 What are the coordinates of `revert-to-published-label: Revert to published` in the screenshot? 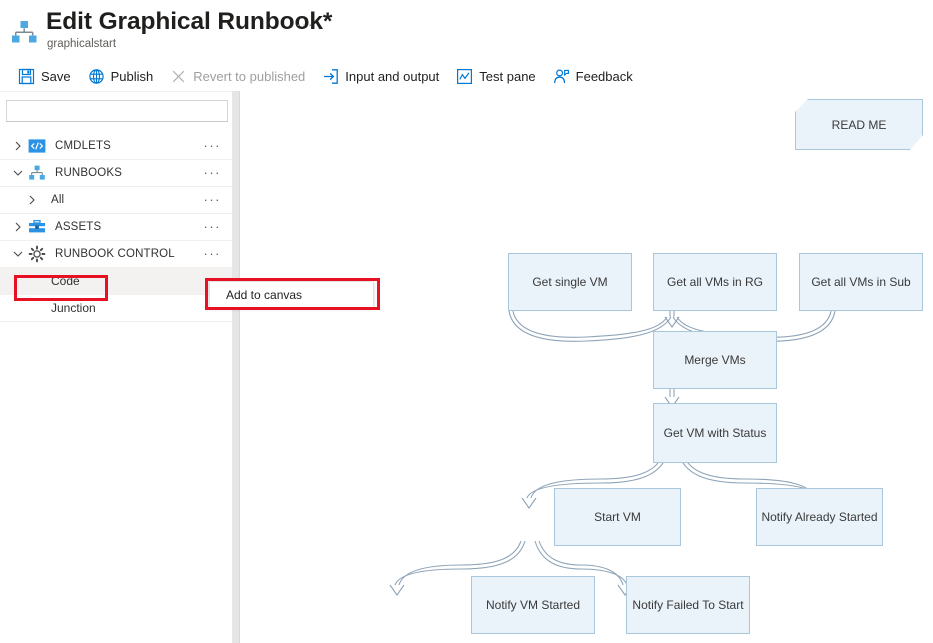 It's located at (249, 76).